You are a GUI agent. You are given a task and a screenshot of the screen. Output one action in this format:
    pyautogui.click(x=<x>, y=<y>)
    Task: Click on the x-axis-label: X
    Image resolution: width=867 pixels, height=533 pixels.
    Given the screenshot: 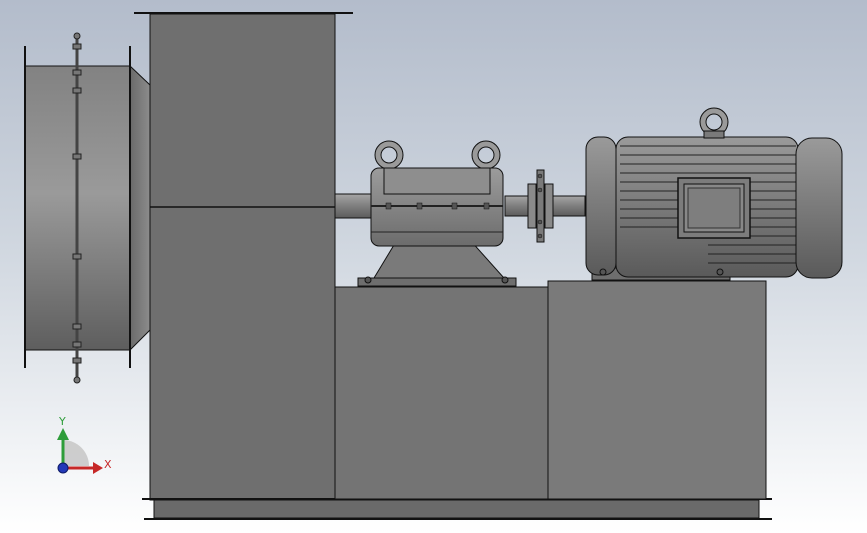 What is the action you would take?
    pyautogui.click(x=108, y=464)
    